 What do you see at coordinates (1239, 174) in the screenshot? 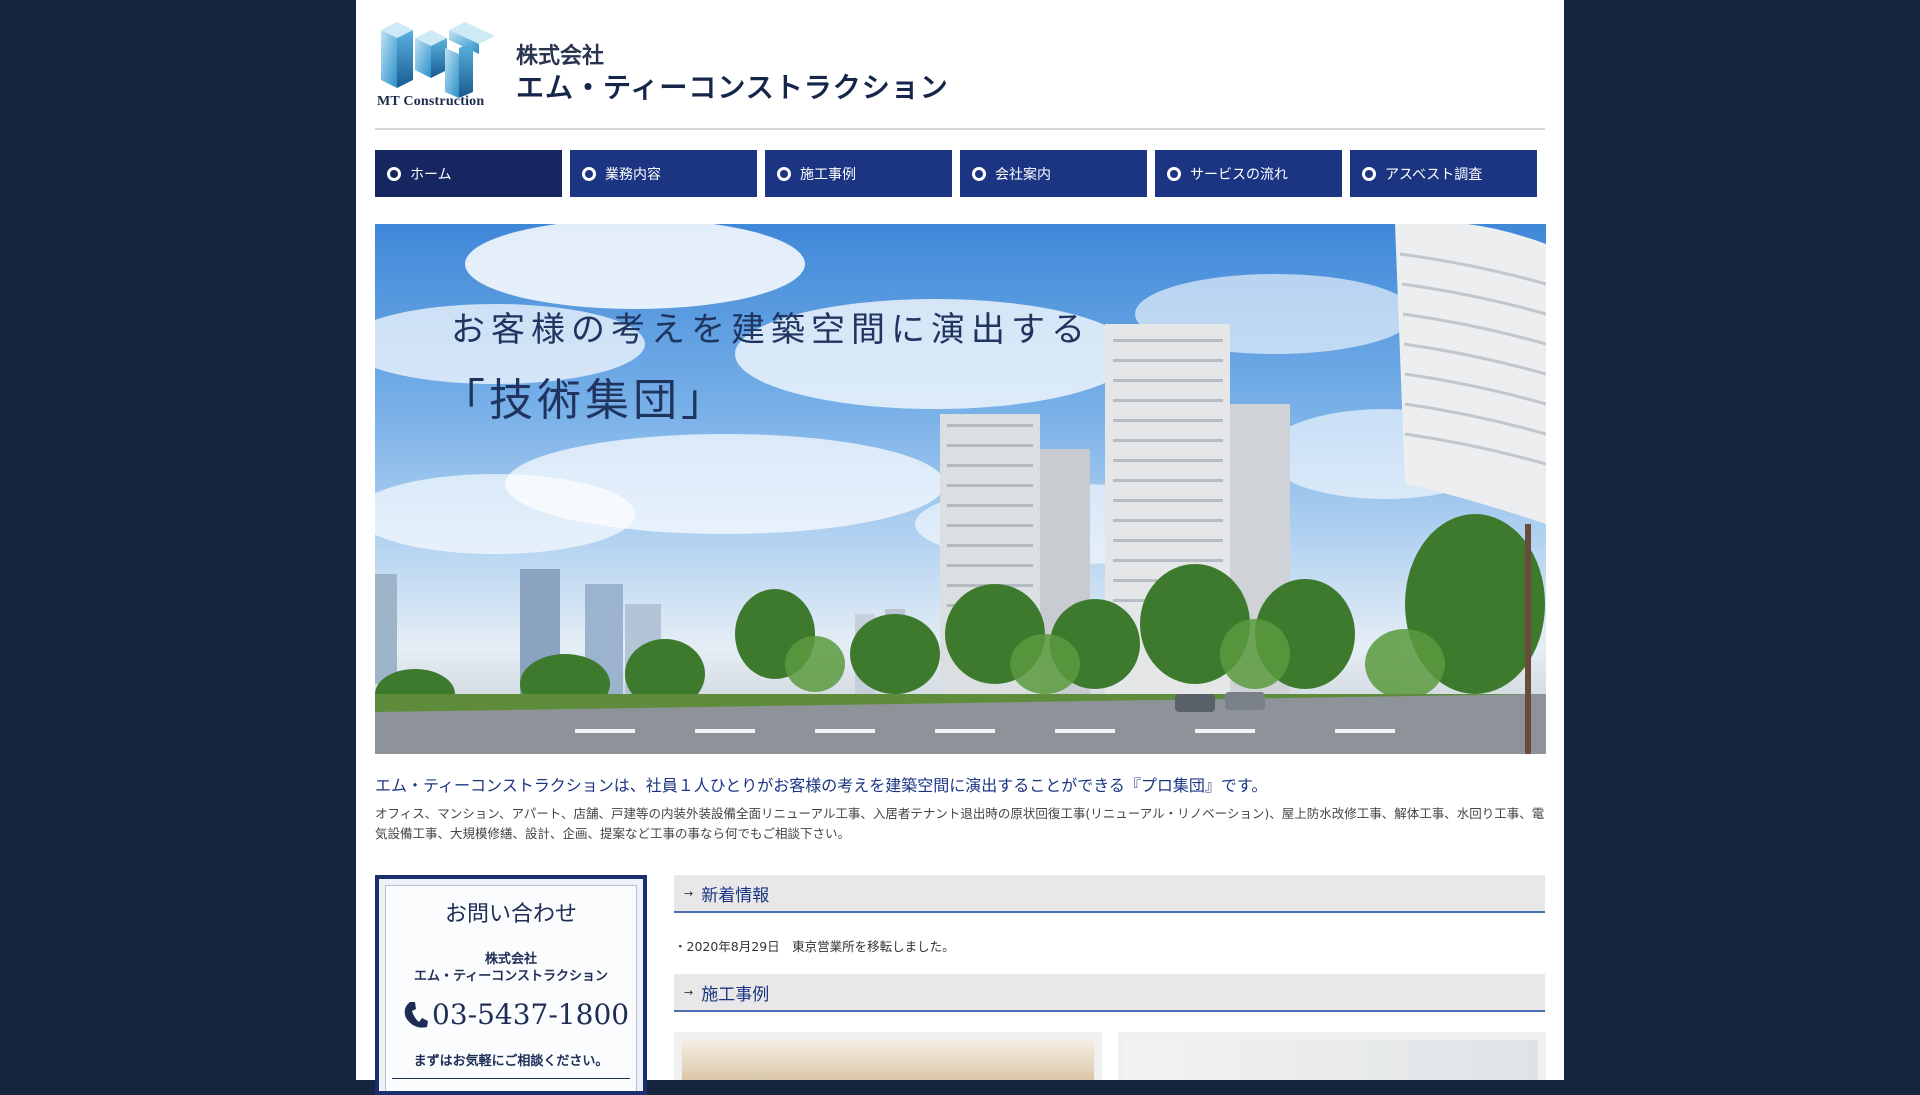
I see `nav-label: サービスの流れ` at bounding box center [1239, 174].